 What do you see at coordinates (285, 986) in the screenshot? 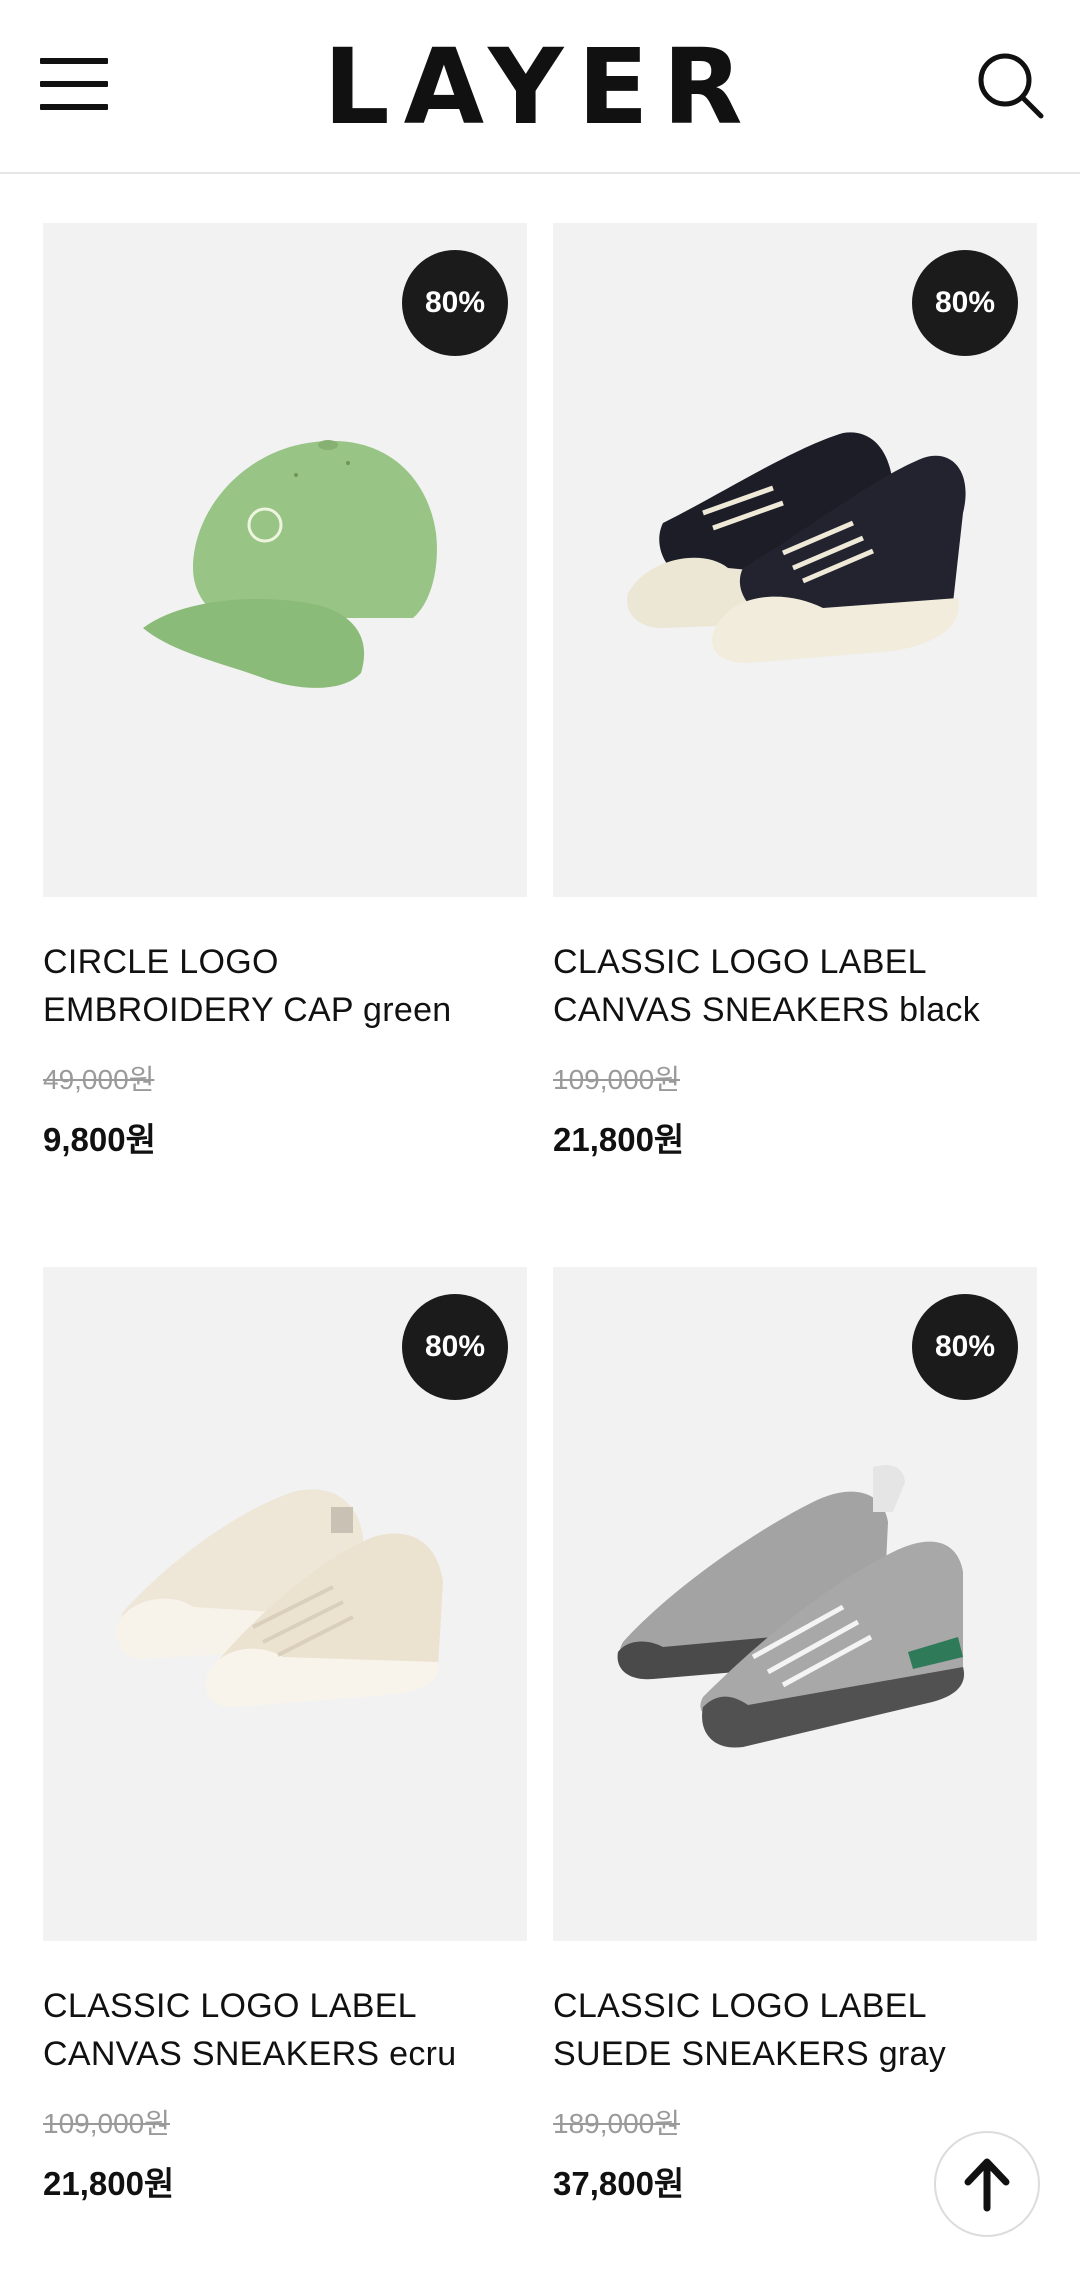
I see `product-name: CIRCLE LOGO EMBROIDERY CAP green` at bounding box center [285, 986].